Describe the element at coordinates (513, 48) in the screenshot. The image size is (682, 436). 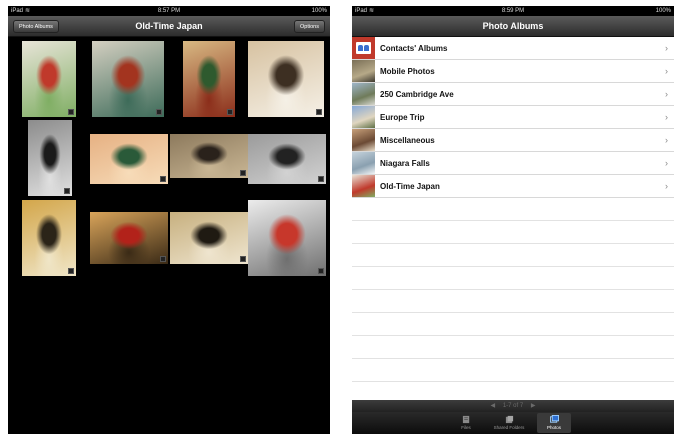
I see `album-row: Contacts' Albums ›` at that location.